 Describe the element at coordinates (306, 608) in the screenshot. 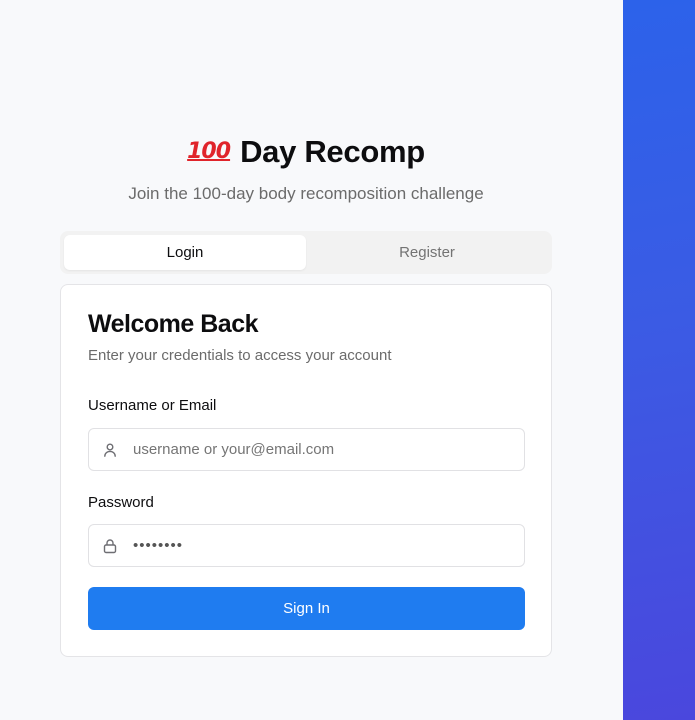

I see `sign-in-button: Sign In` at that location.